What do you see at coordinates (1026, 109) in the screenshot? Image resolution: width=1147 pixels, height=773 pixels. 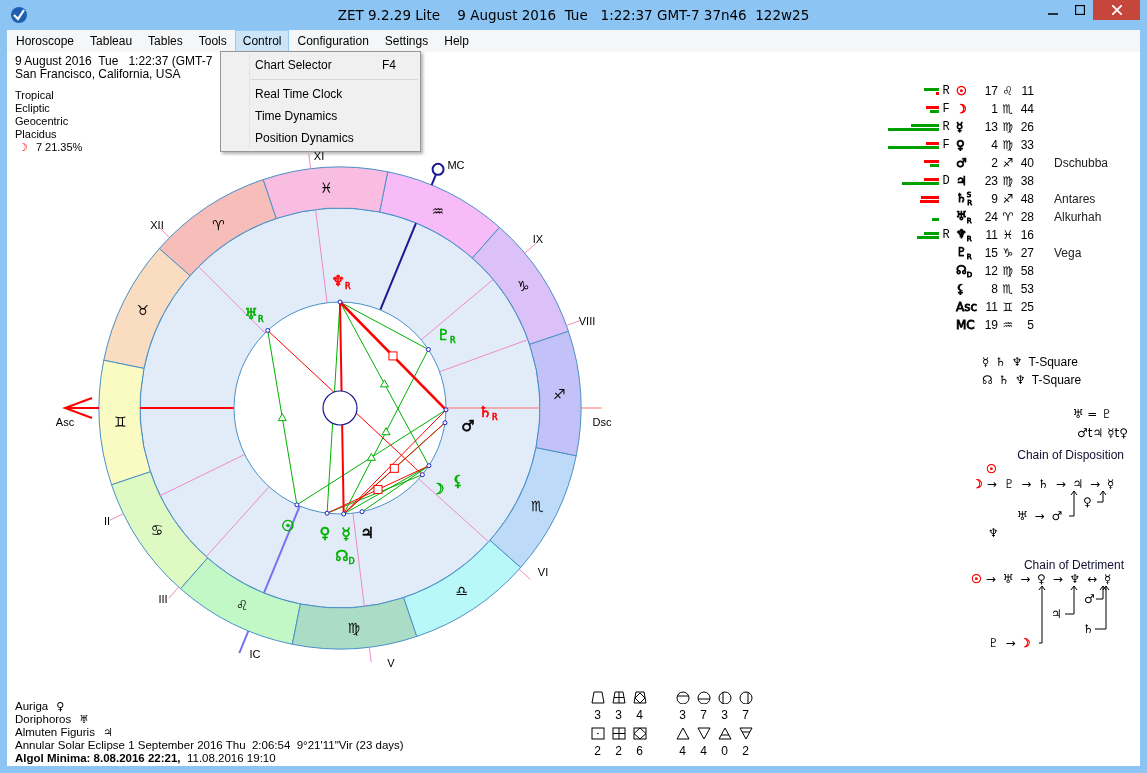 I see `minutes-value: 44` at bounding box center [1026, 109].